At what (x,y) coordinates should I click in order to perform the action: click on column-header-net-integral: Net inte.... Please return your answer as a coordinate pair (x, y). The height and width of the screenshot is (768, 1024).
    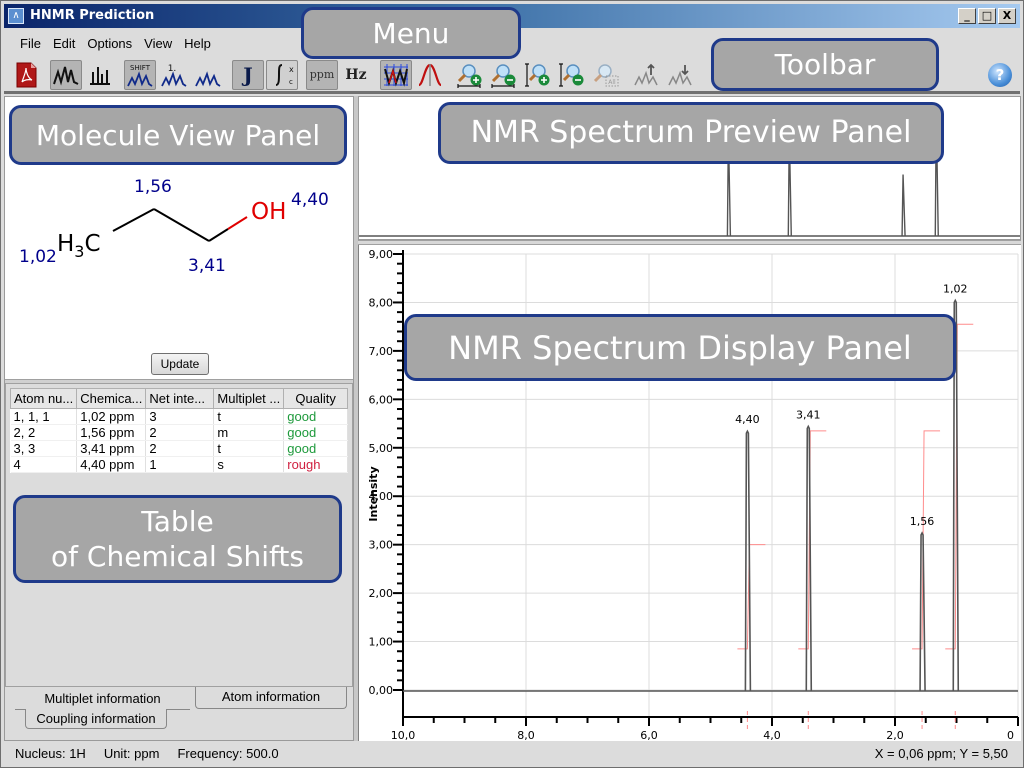
    Looking at the image, I should click on (180, 398).